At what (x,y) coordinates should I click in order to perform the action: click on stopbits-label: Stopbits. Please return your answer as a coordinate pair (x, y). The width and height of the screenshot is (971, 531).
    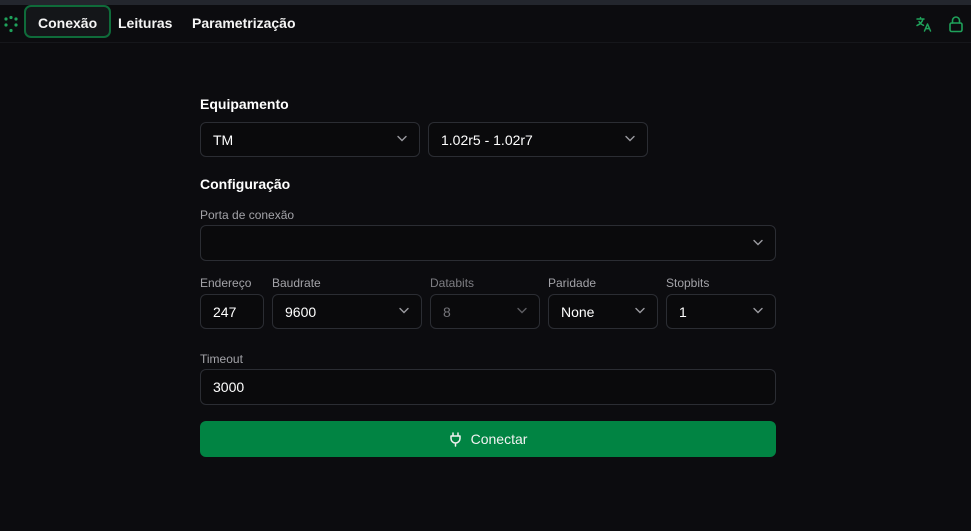
    Looking at the image, I should click on (688, 283).